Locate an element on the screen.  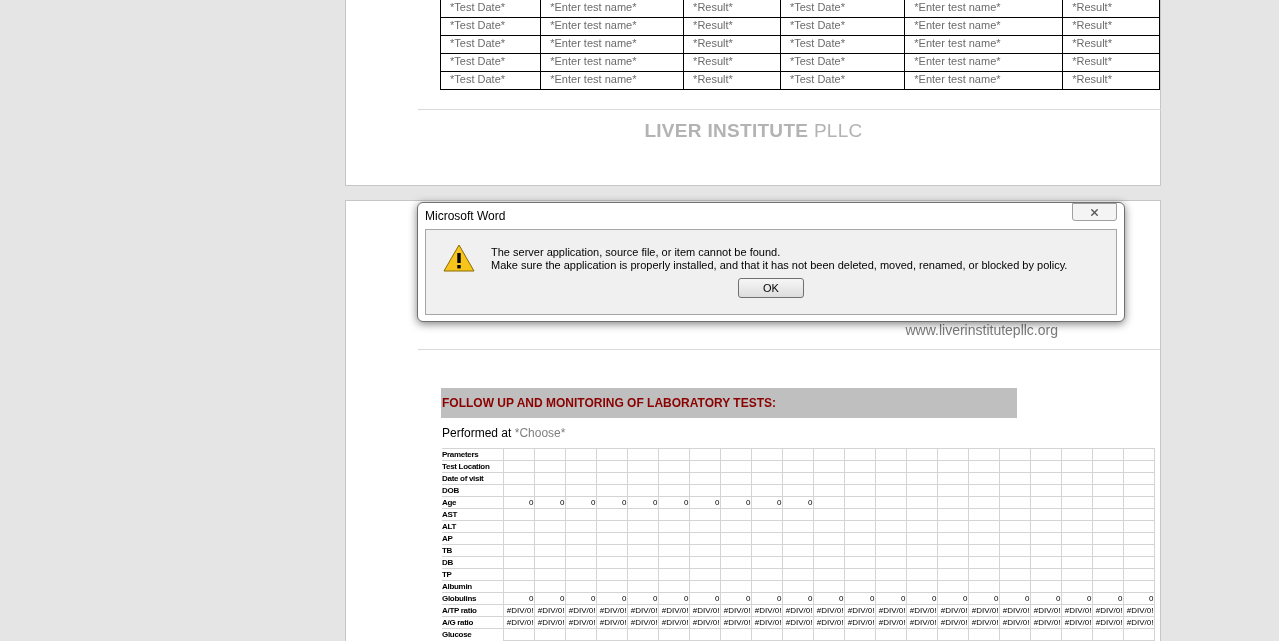
close-button is located at coordinates (1094, 212).